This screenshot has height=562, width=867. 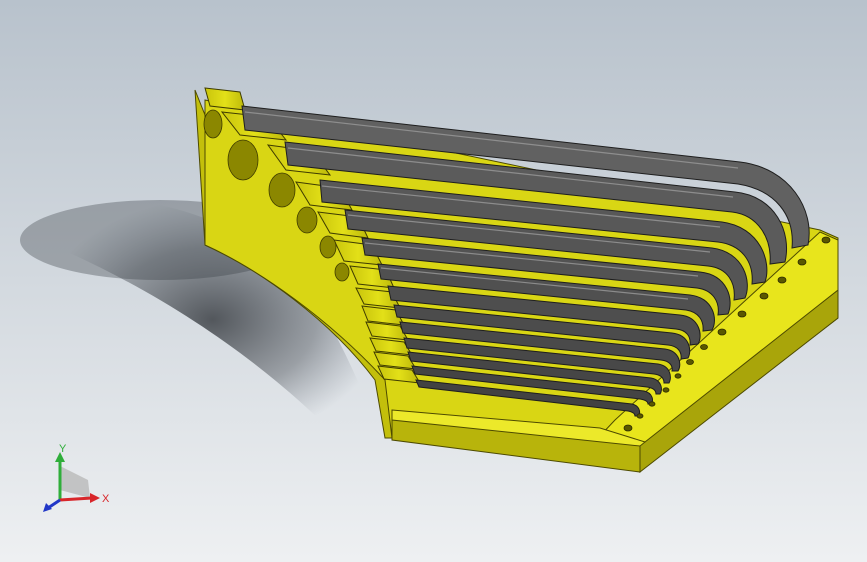 What do you see at coordinates (54, 504) in the screenshot?
I see `triad-z-axis` at bounding box center [54, 504].